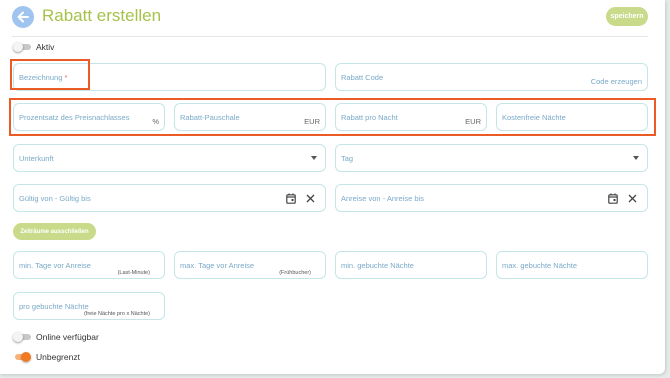 The width and height of the screenshot is (670, 378). What do you see at coordinates (102, 15) in the screenshot?
I see `page-title: Rabatt erstellen` at bounding box center [102, 15].